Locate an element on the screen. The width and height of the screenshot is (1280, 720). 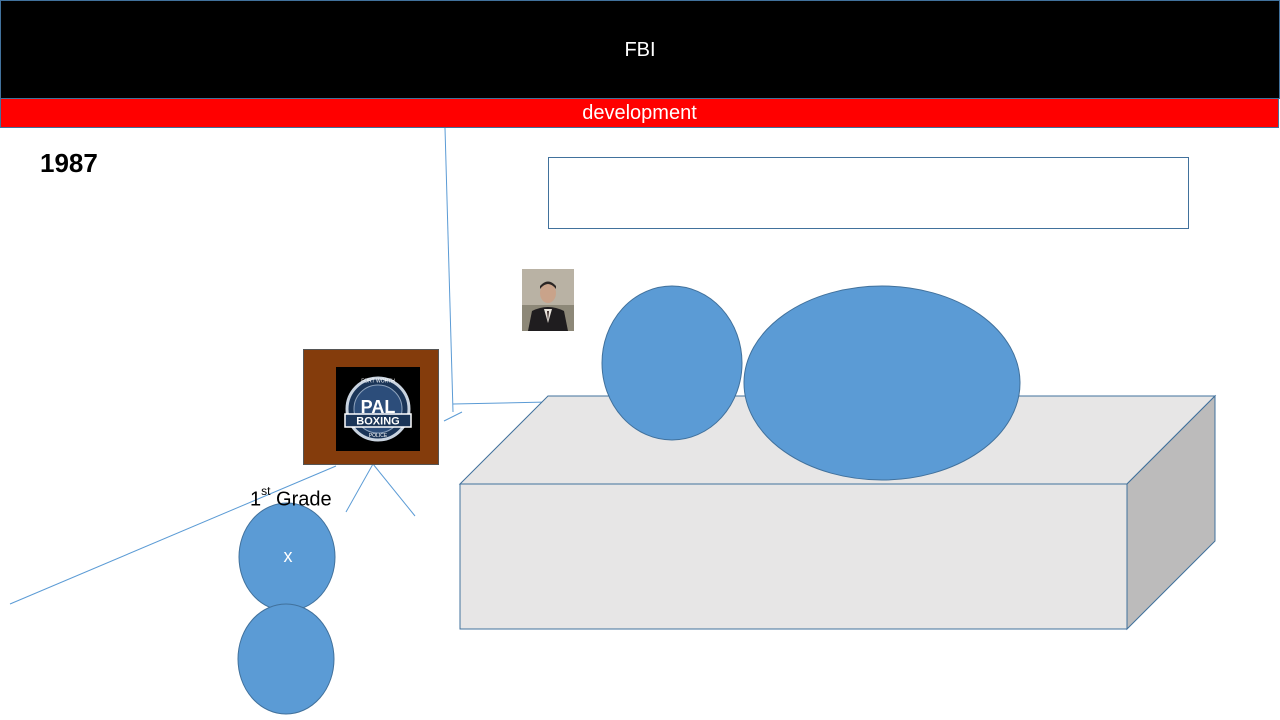
box-front-face is located at coordinates (793, 556).